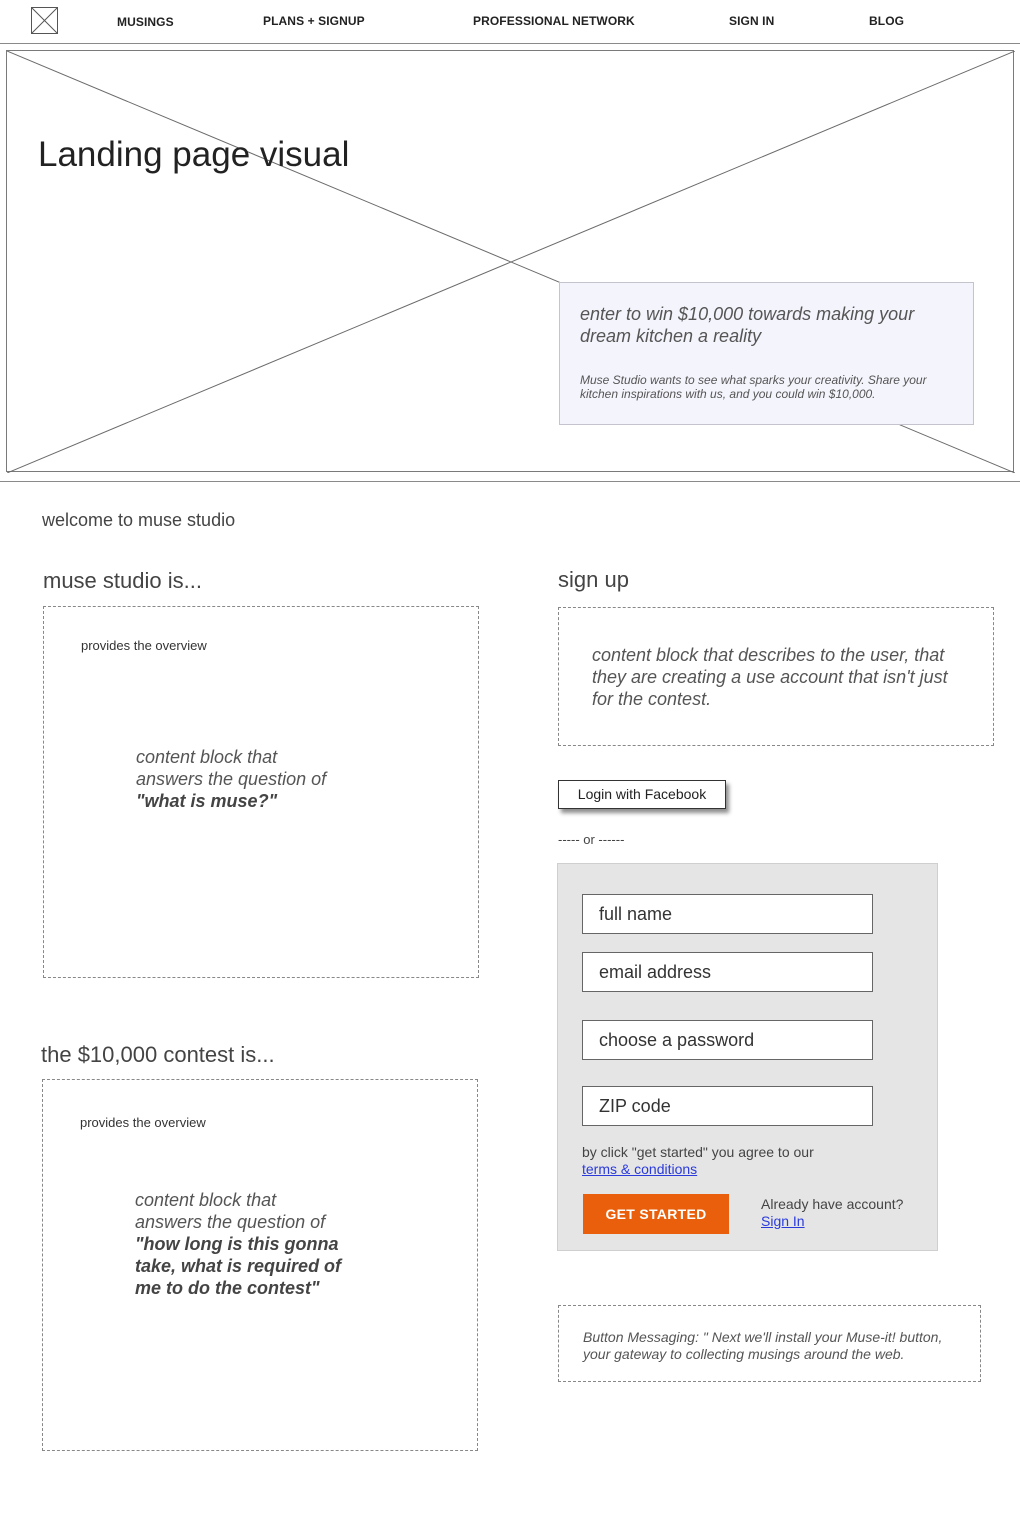  What do you see at coordinates (886, 21) in the screenshot?
I see `nav-blog: BLOG` at bounding box center [886, 21].